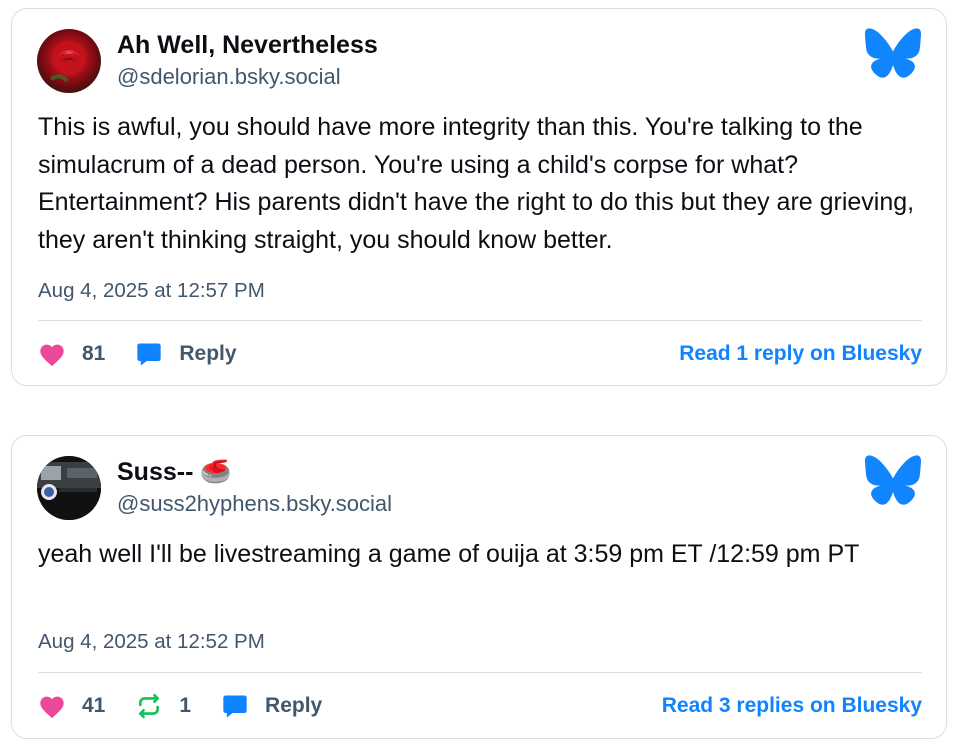 This screenshot has height=749, width=960. I want to click on action-bar: 41 1 Reply Read 3 replies on Bluesky, so click(480, 706).